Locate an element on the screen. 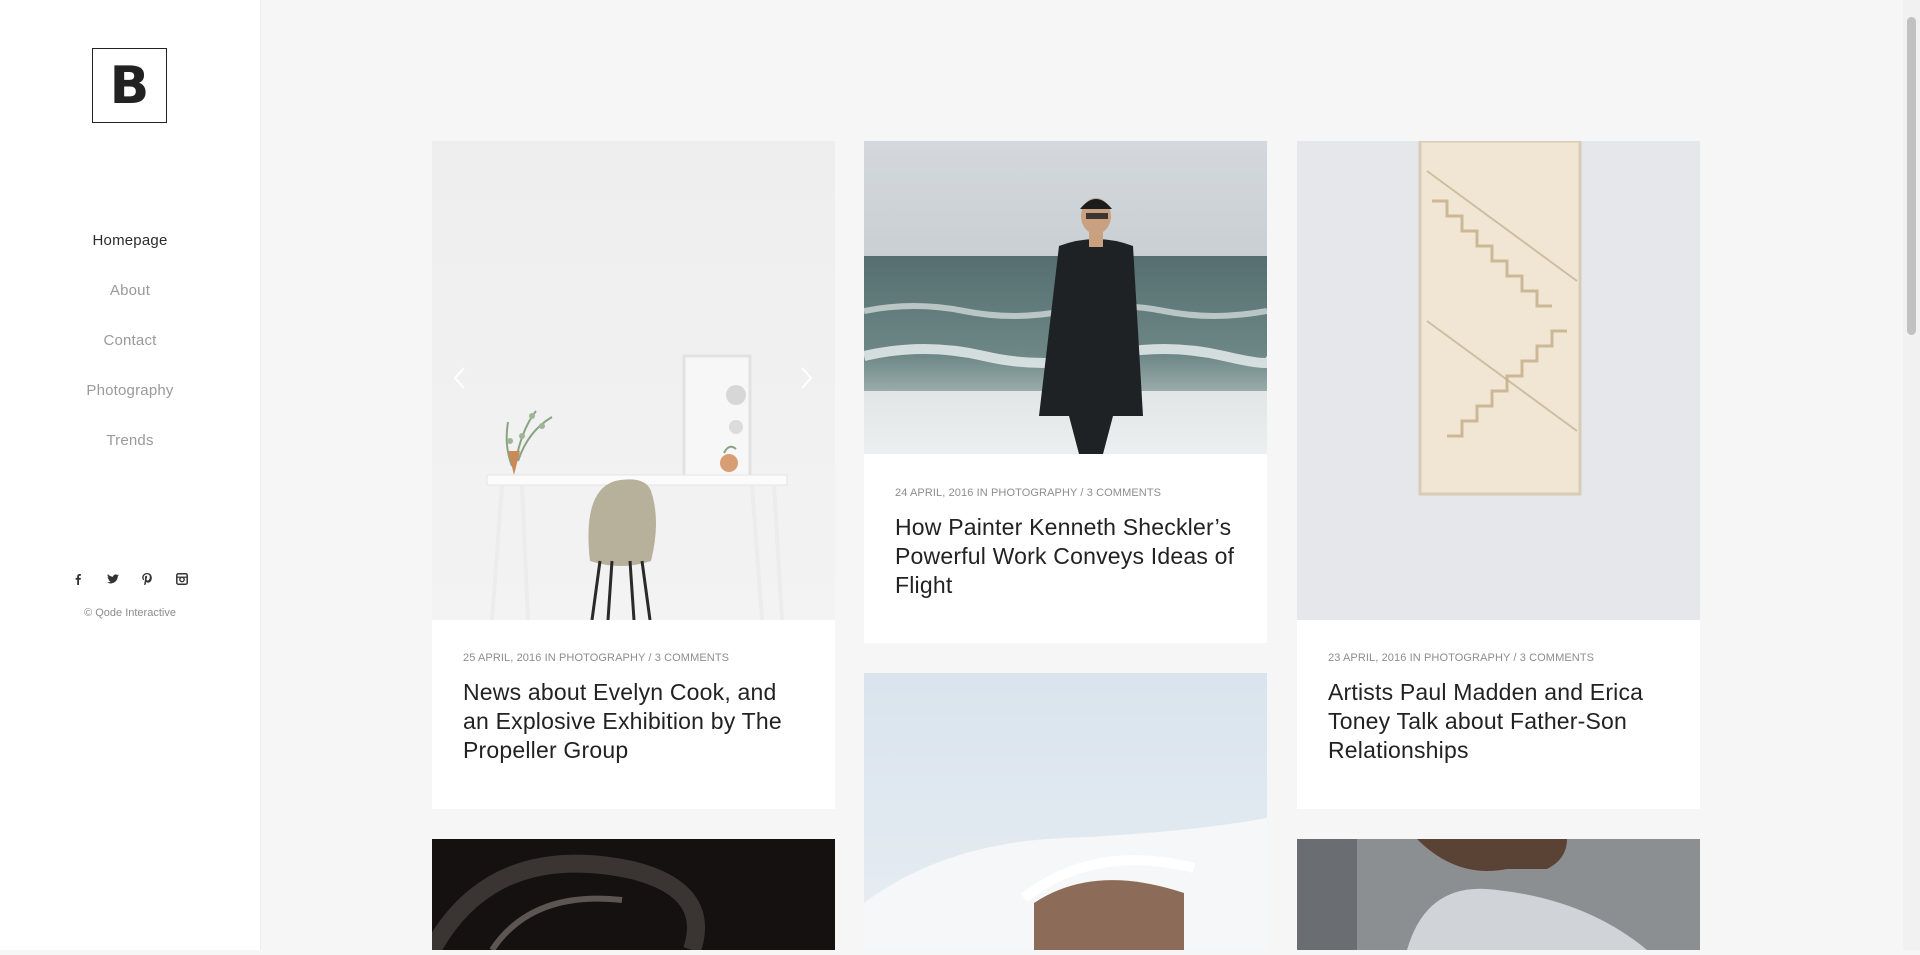 This screenshot has width=1920, height=955. vertical-scrollbar is located at coordinates (1911, 475).